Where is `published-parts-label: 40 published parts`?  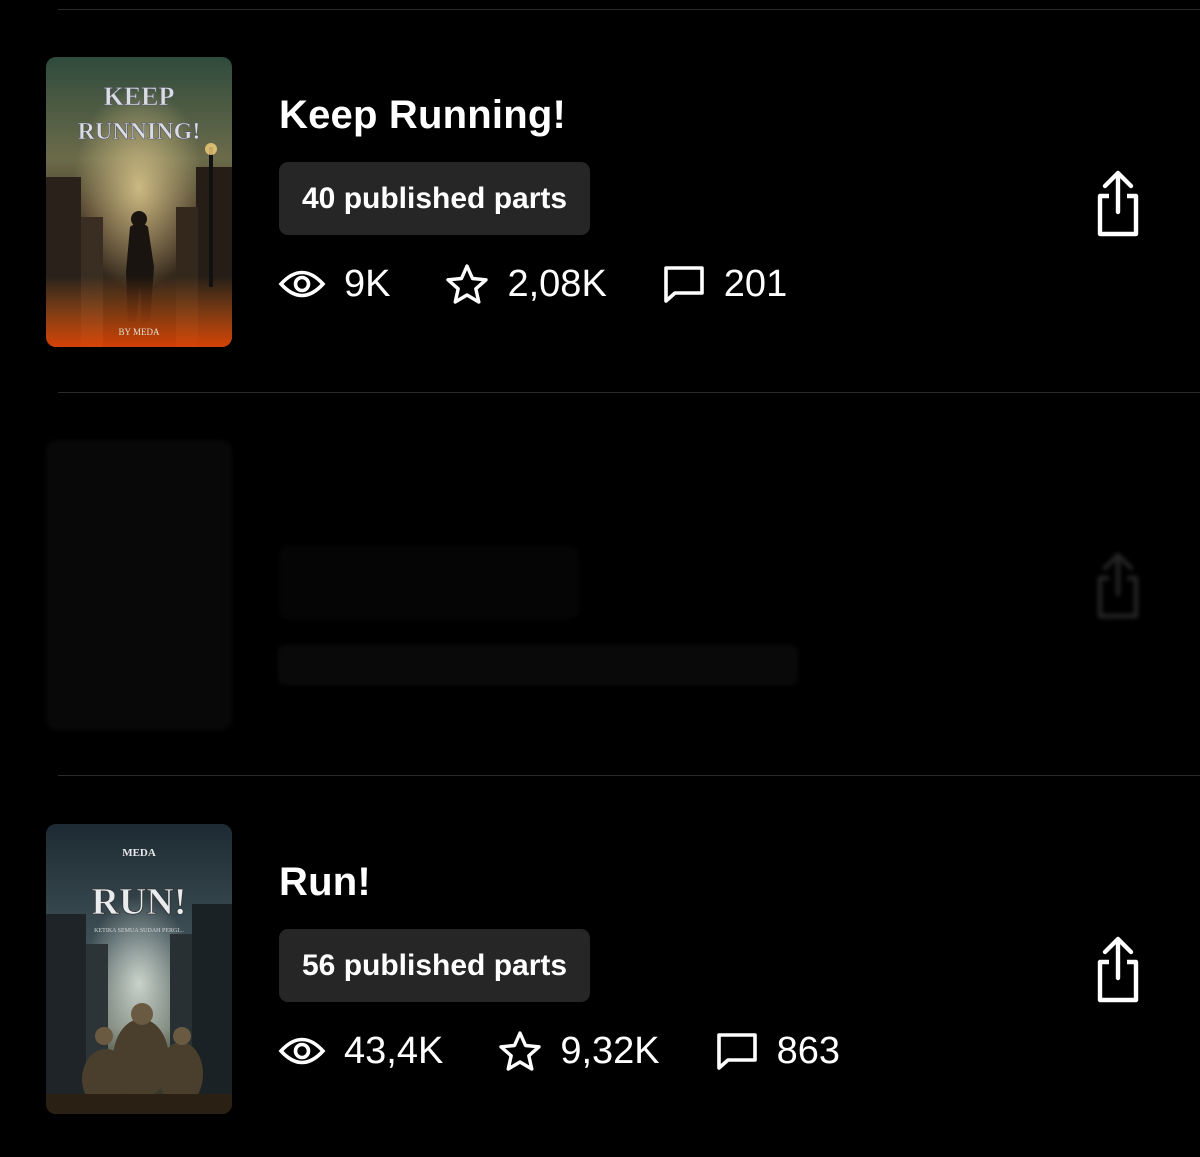 published-parts-label: 40 published parts is located at coordinates (435, 198).